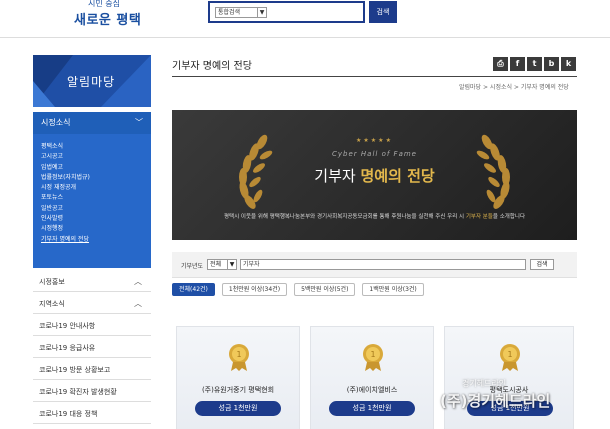  Describe the element at coordinates (96, 168) in the screenshot. I see `sidebar-subitem: 입법예고` at that location.